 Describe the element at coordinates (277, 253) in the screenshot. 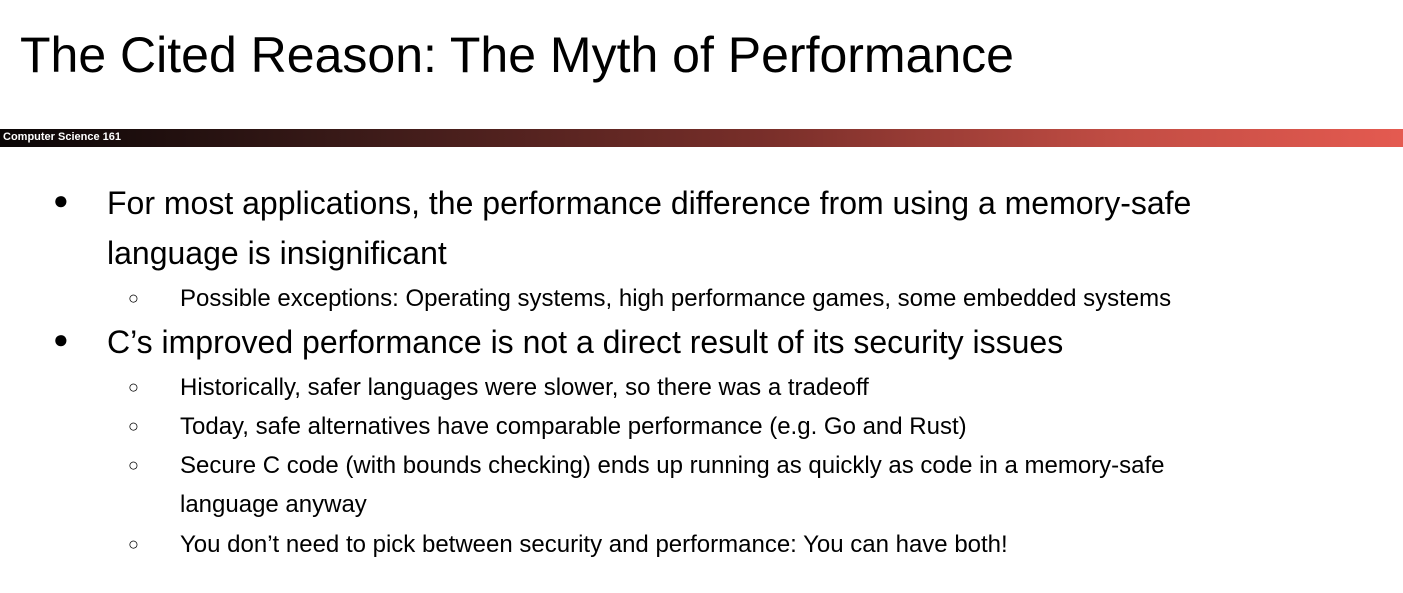

I see `bullet-text: language is insignificant` at that location.